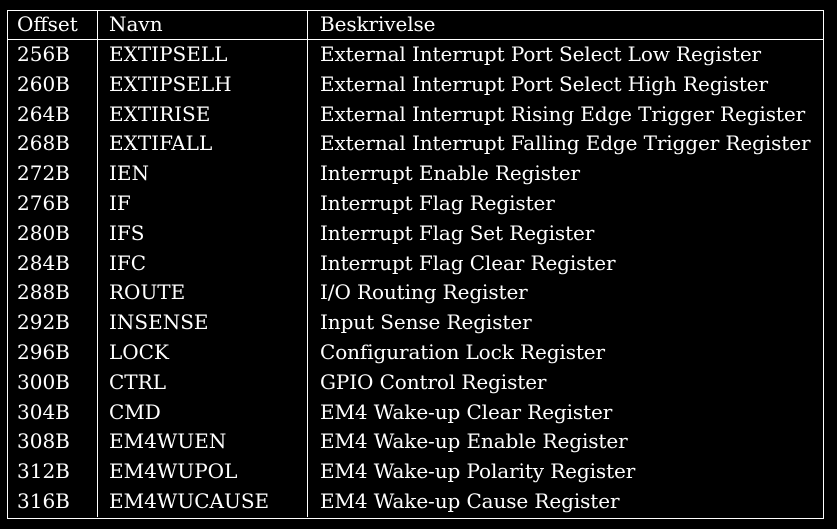 This screenshot has width=837, height=529. What do you see at coordinates (202, 323) in the screenshot?
I see `cell-name: INSENSE` at bounding box center [202, 323].